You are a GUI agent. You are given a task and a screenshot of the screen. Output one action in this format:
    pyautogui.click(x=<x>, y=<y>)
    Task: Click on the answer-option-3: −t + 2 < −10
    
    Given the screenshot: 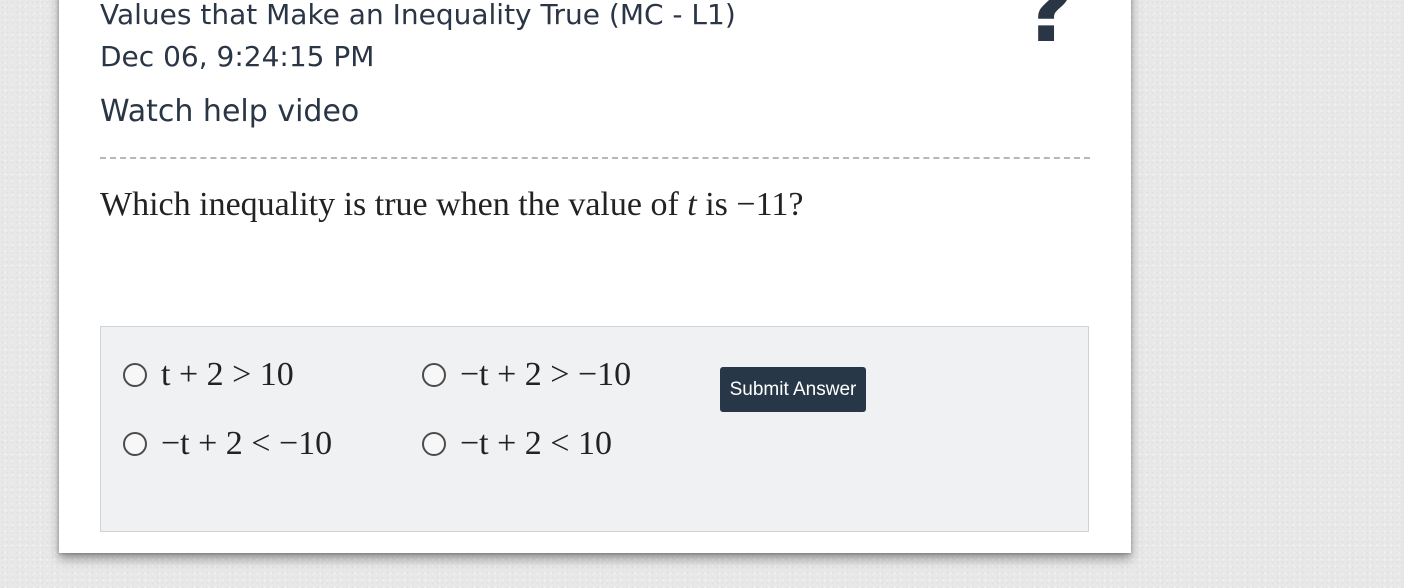 What is the action you would take?
    pyautogui.click(x=227, y=444)
    